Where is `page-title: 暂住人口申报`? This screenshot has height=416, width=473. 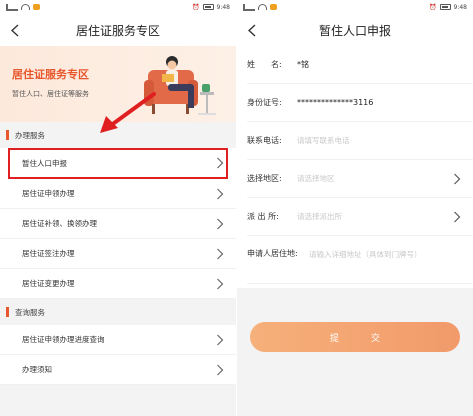 page-title: 暂住人口申报 is located at coordinates (354, 30).